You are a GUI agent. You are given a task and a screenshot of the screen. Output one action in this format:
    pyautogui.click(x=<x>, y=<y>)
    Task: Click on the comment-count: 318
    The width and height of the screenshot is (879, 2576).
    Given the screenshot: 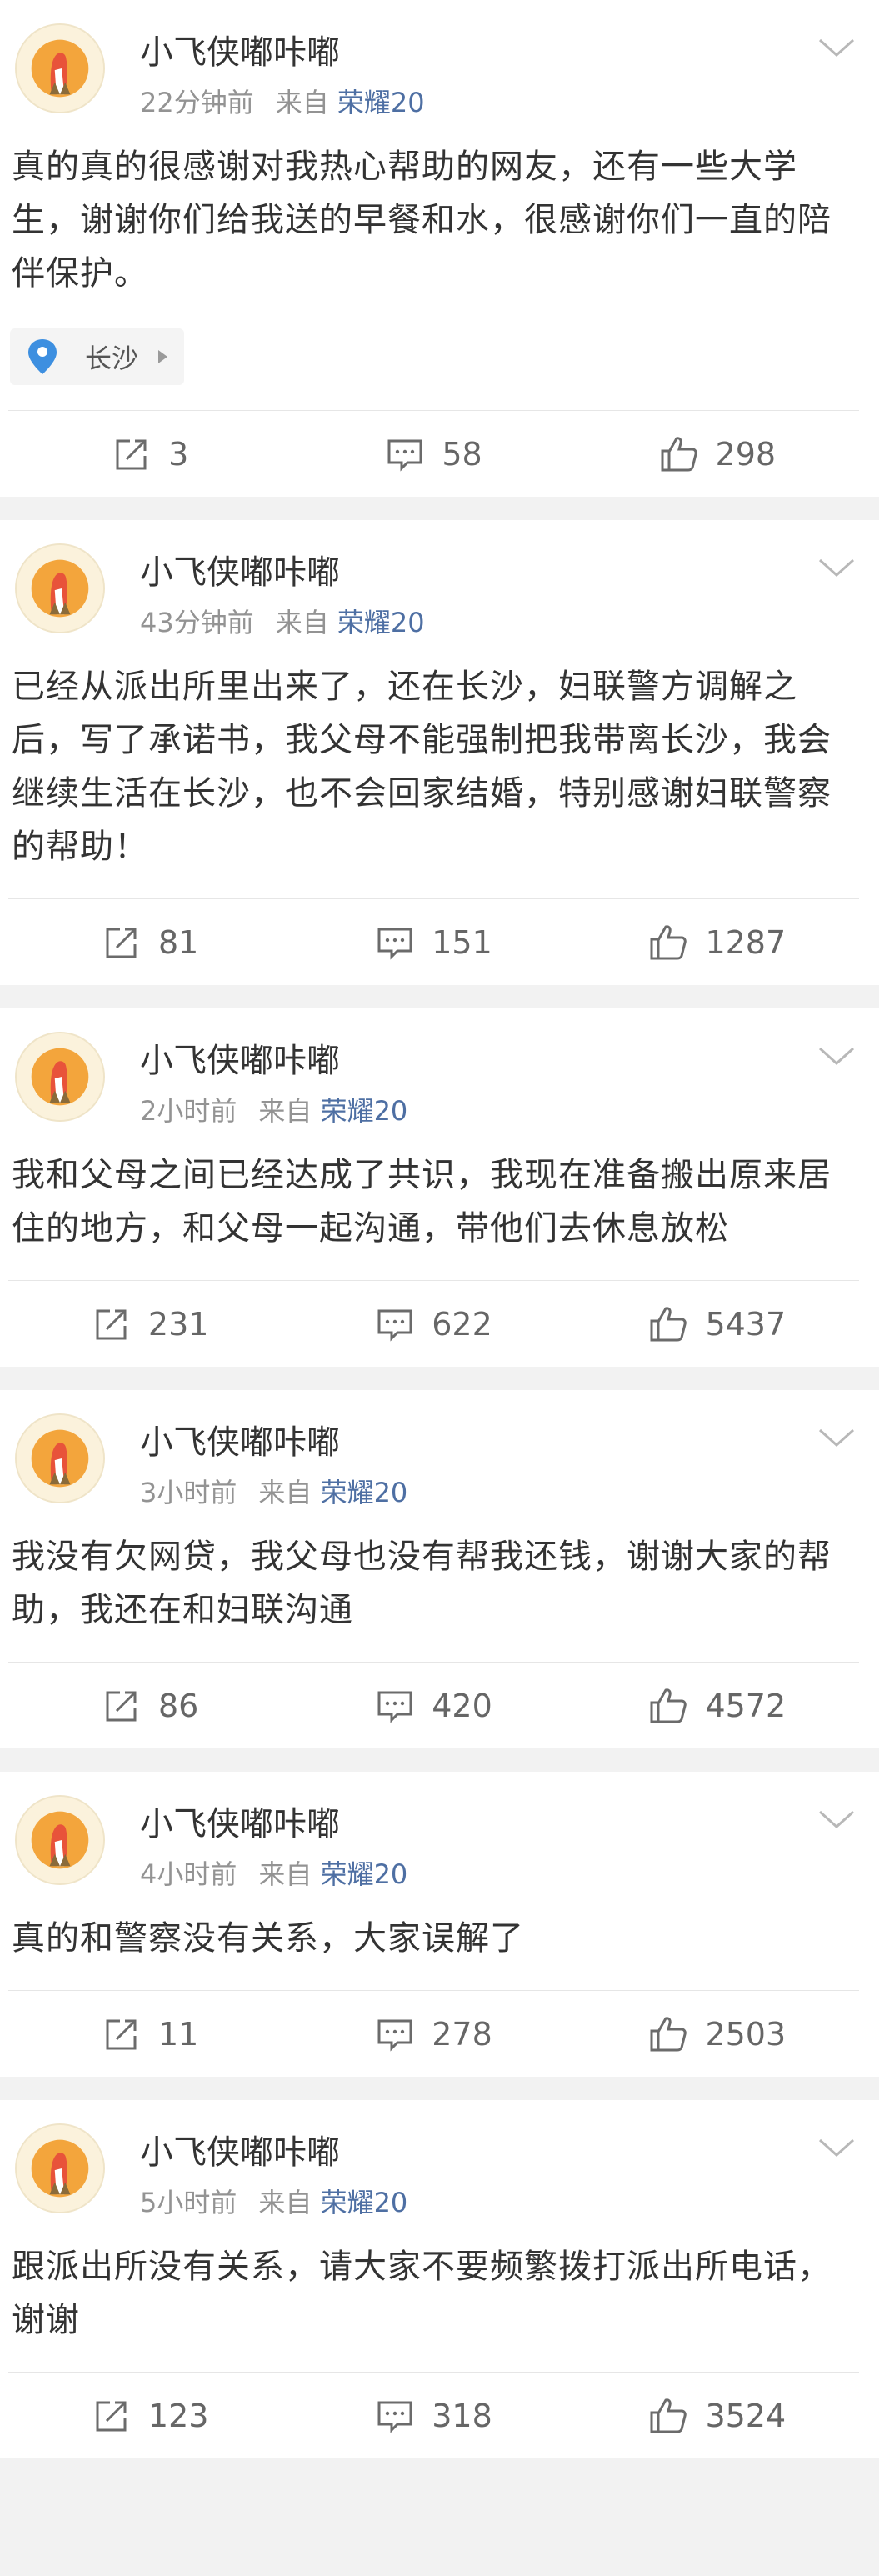 What is the action you would take?
    pyautogui.click(x=462, y=2416)
    